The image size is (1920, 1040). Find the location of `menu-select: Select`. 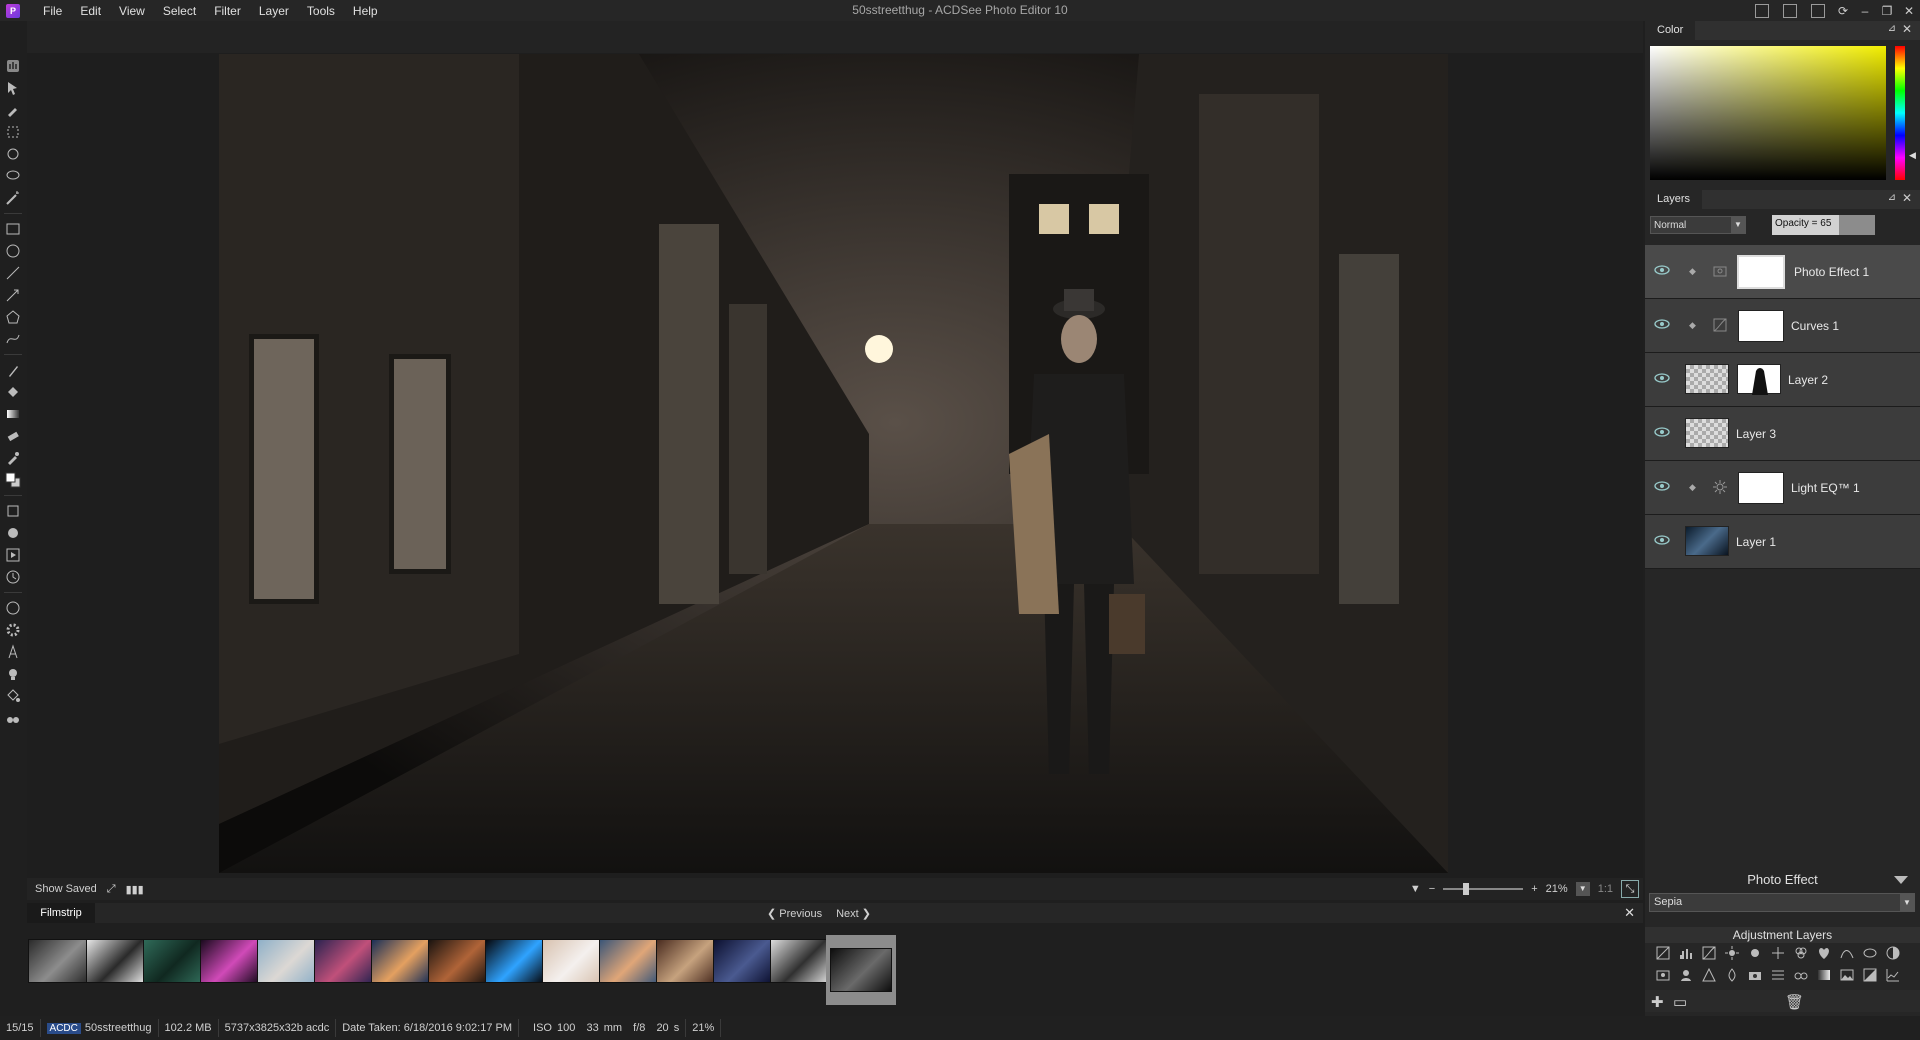

menu-select: Select is located at coordinates (179, 11).